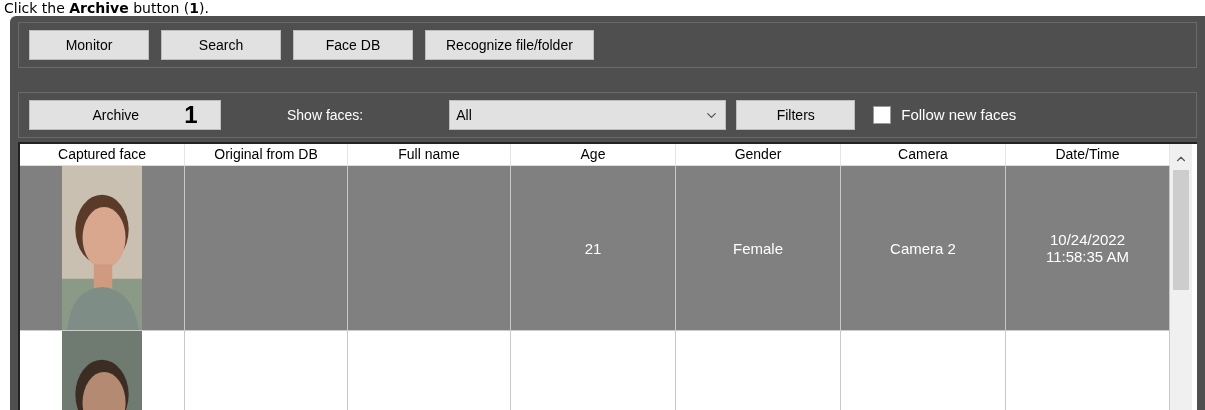 The height and width of the screenshot is (410, 1205). What do you see at coordinates (89, 45) in the screenshot?
I see `nav-button: Monitor` at bounding box center [89, 45].